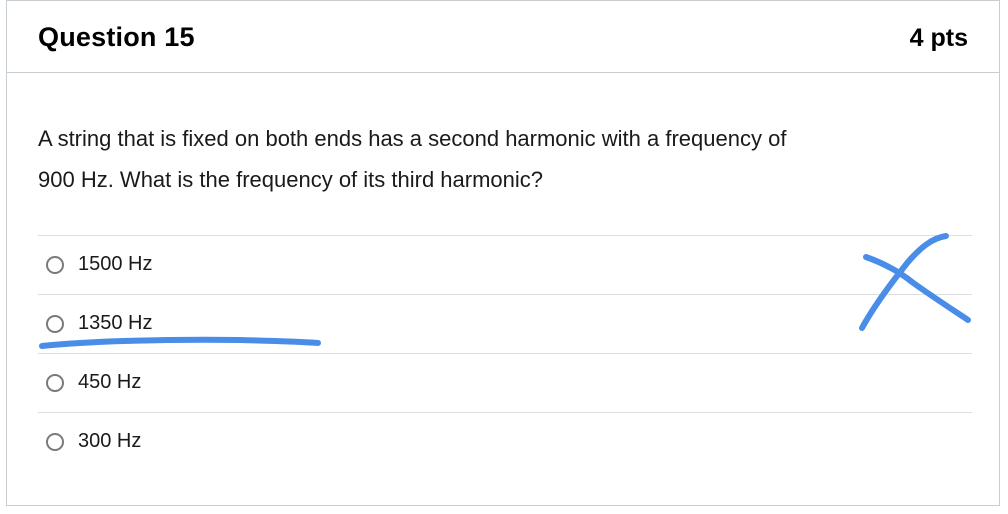 This screenshot has height=514, width=1008. I want to click on answer-option-1350-hz: 1350 Hz, so click(505, 323).